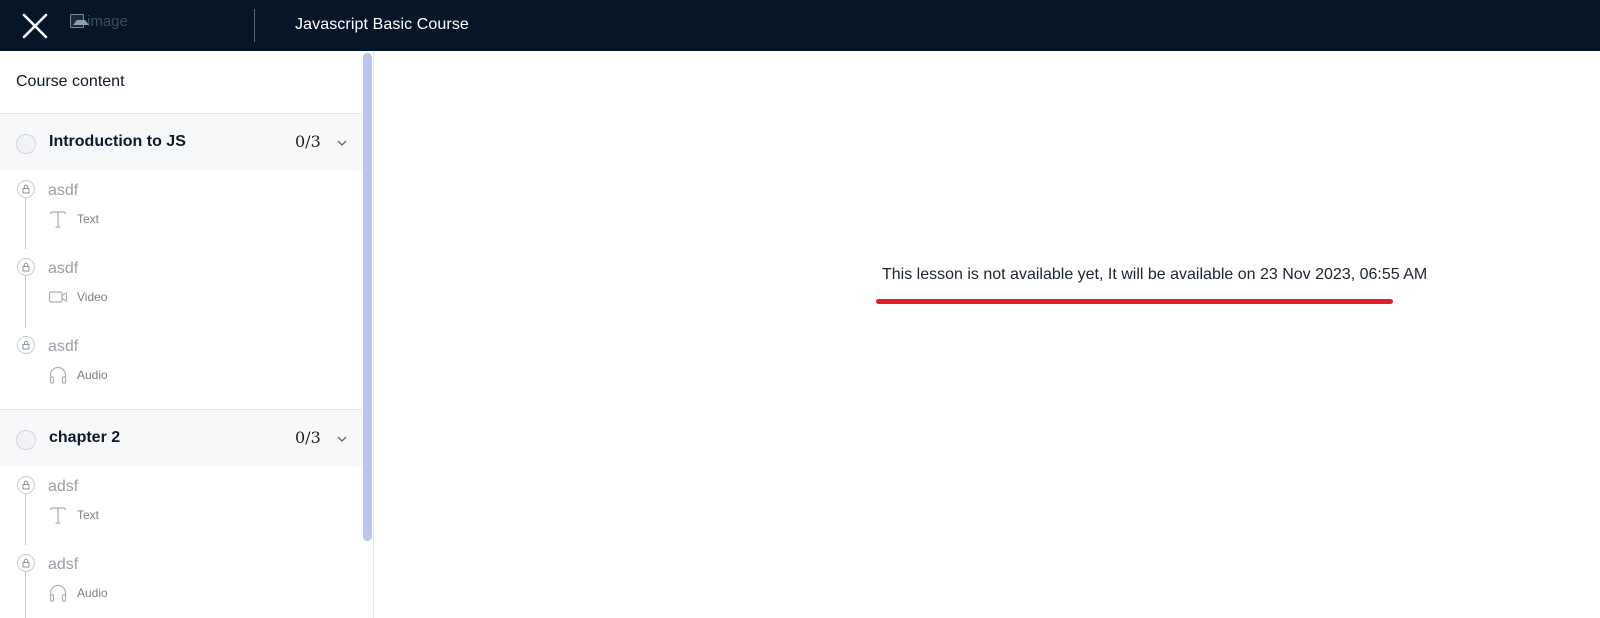 This screenshot has width=1600, height=618. I want to click on lesson-list: adsf Text adsf Audio, so click(181, 542).